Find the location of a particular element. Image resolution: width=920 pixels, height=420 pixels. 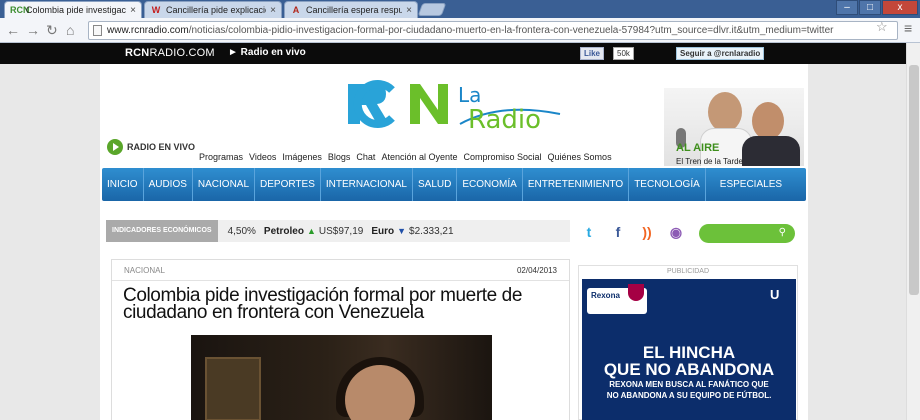

euro-value: $2.333,21 is located at coordinates (431, 231).